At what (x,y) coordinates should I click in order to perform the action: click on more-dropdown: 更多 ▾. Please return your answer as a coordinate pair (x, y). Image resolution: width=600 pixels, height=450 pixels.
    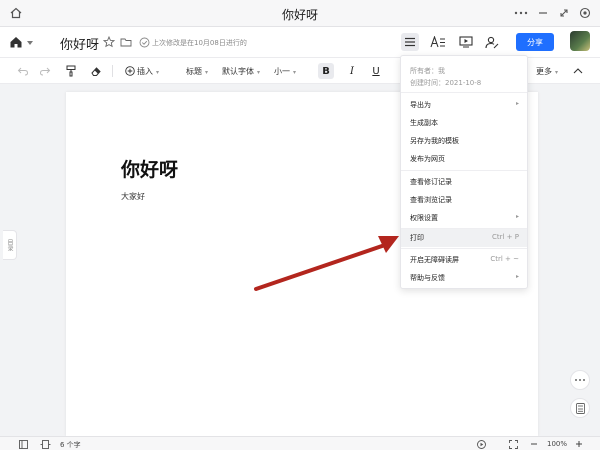
    Looking at the image, I should click on (547, 71).